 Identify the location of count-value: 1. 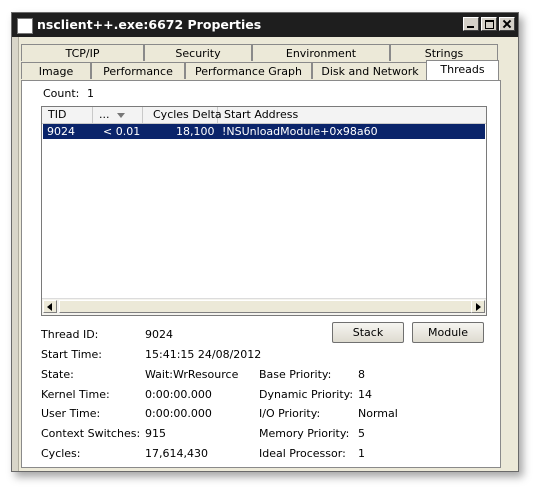
(90, 93).